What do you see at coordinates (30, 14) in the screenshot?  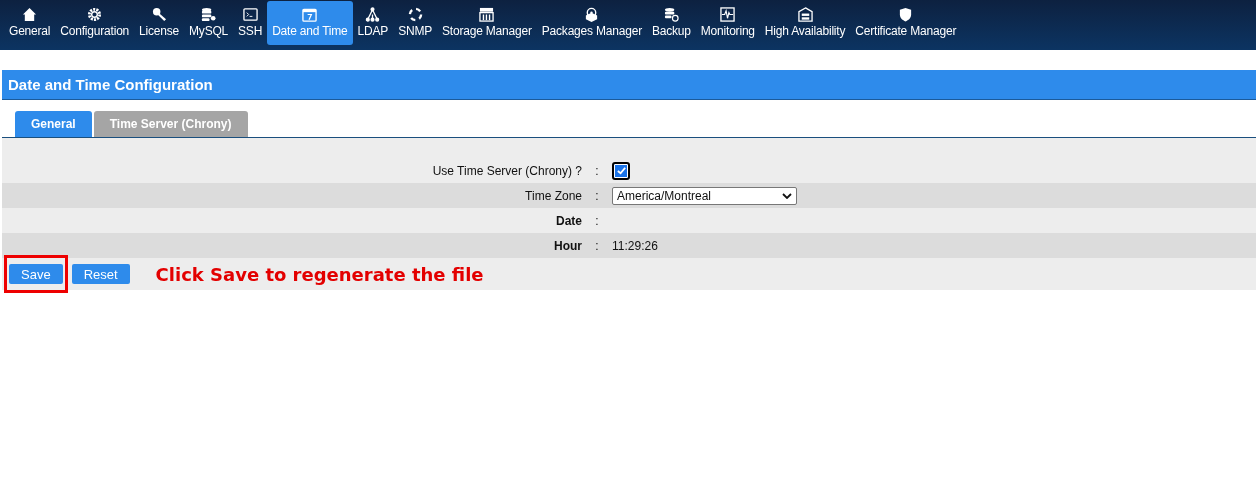 I see `home-icon` at bounding box center [30, 14].